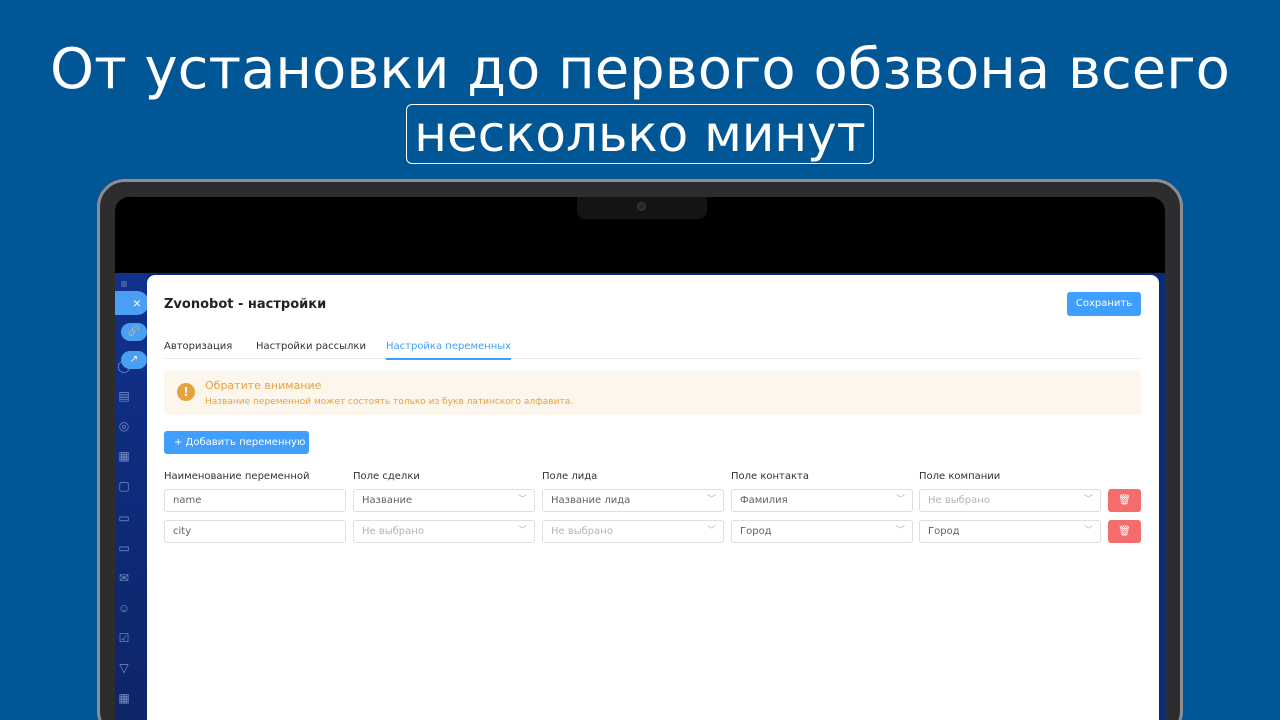 This screenshot has width=1280, height=720. What do you see at coordinates (822, 531) in the screenshot?
I see `contact-field-select: Город ﹀` at bounding box center [822, 531].